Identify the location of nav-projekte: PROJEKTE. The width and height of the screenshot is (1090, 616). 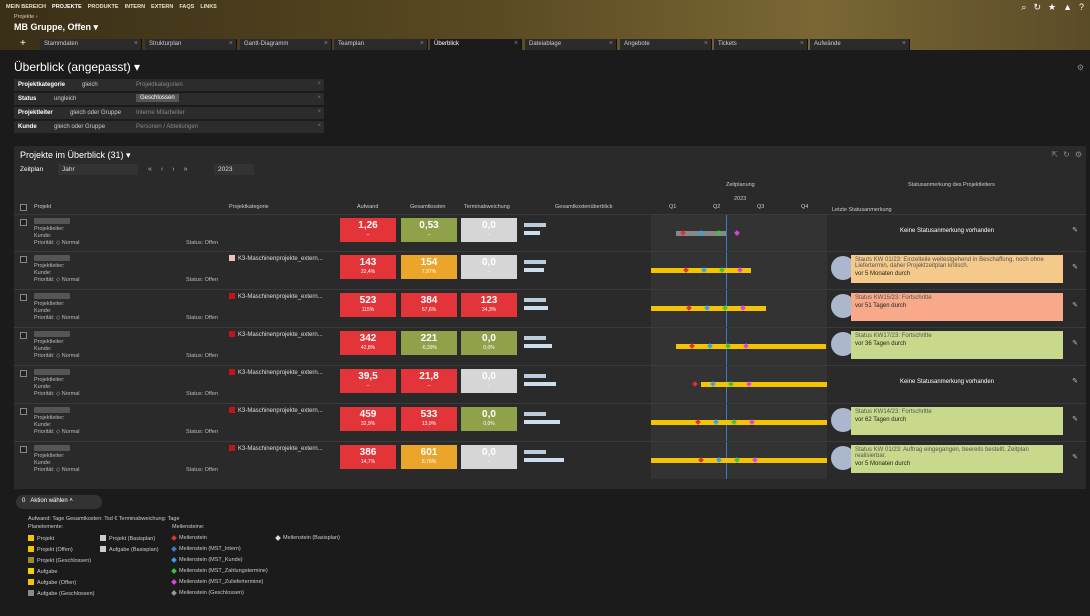
(67, 7).